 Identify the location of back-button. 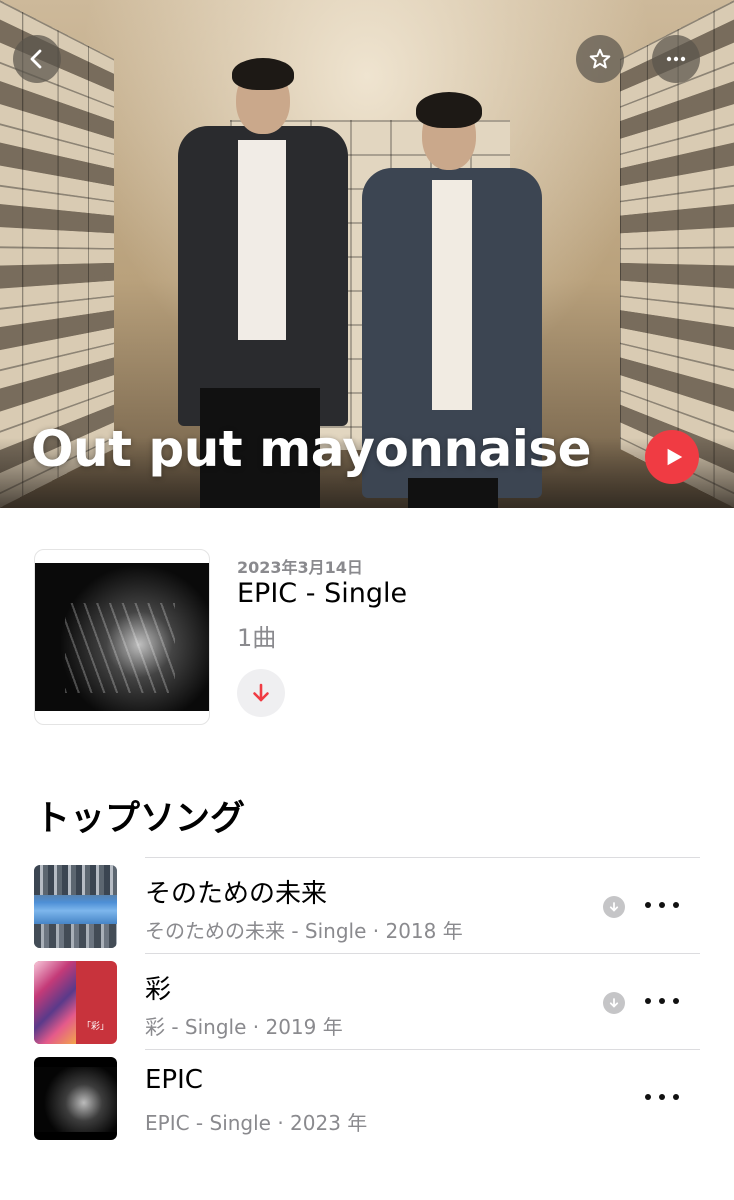
(37, 59).